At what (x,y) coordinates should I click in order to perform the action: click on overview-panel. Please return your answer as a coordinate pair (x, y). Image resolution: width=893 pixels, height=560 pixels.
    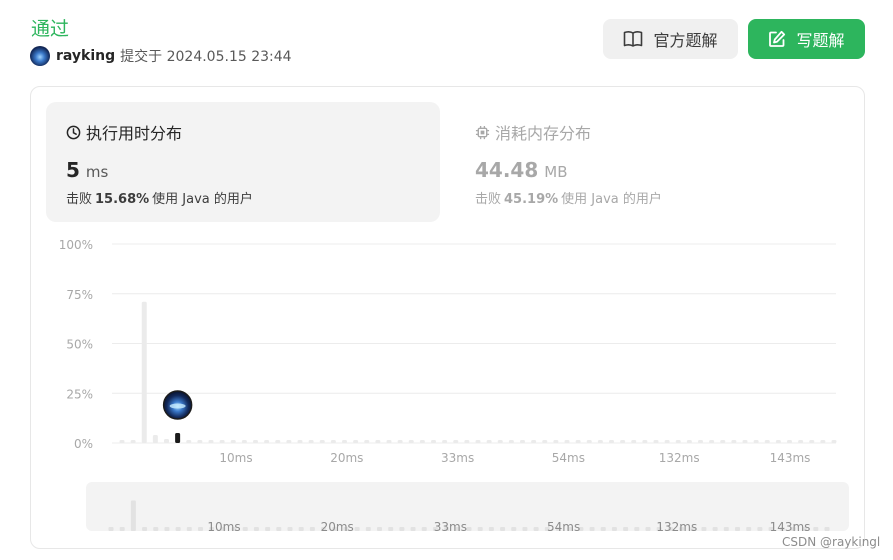
    Looking at the image, I should click on (467, 506).